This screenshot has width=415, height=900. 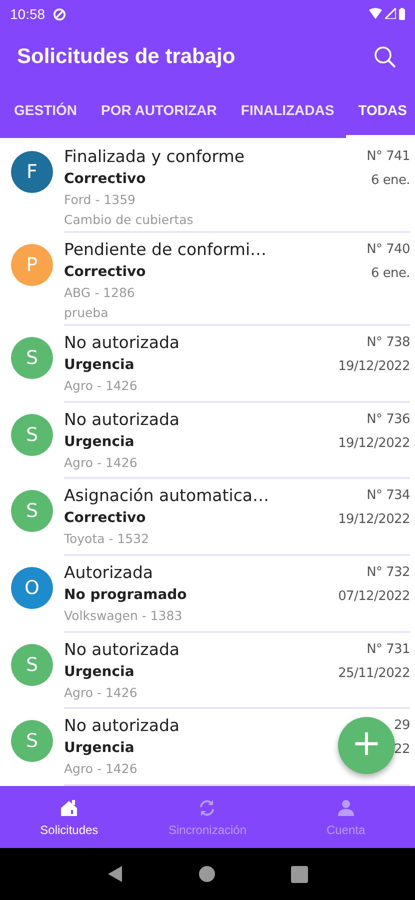 What do you see at coordinates (374, 597) in the screenshot?
I see `request-date: 07/12/2022` at bounding box center [374, 597].